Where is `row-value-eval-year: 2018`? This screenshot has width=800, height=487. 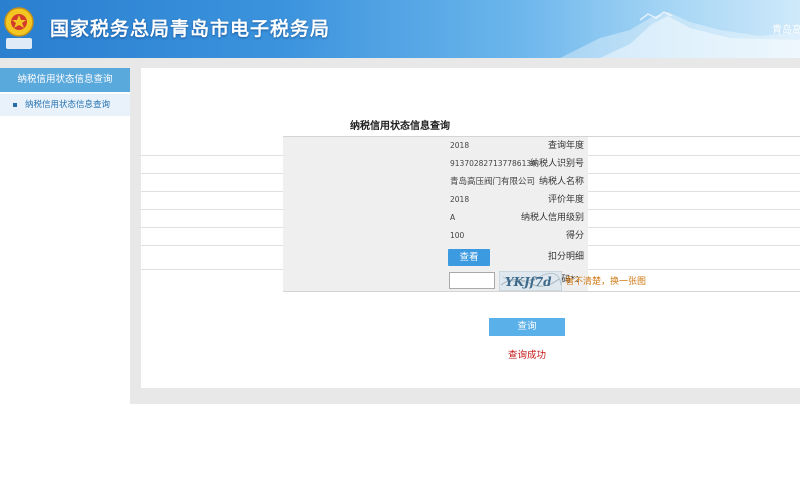 row-value-eval-year: 2018 is located at coordinates (460, 199).